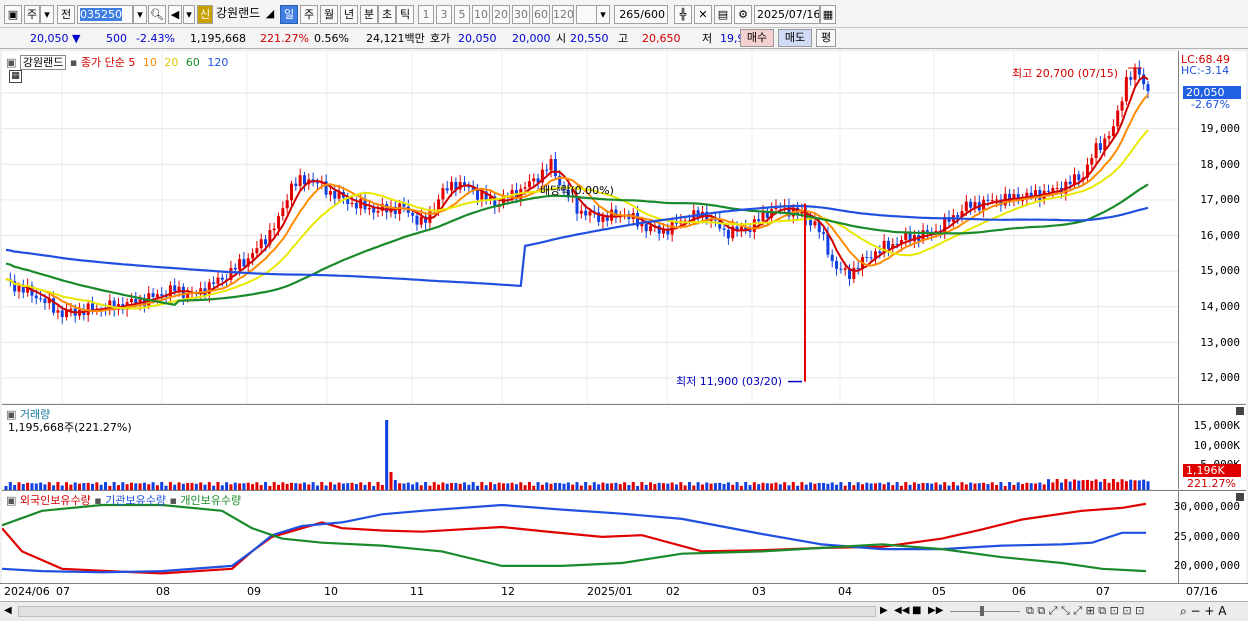 This screenshot has width=1248, height=621. I want to click on buy-button: 매수, so click(757, 38).